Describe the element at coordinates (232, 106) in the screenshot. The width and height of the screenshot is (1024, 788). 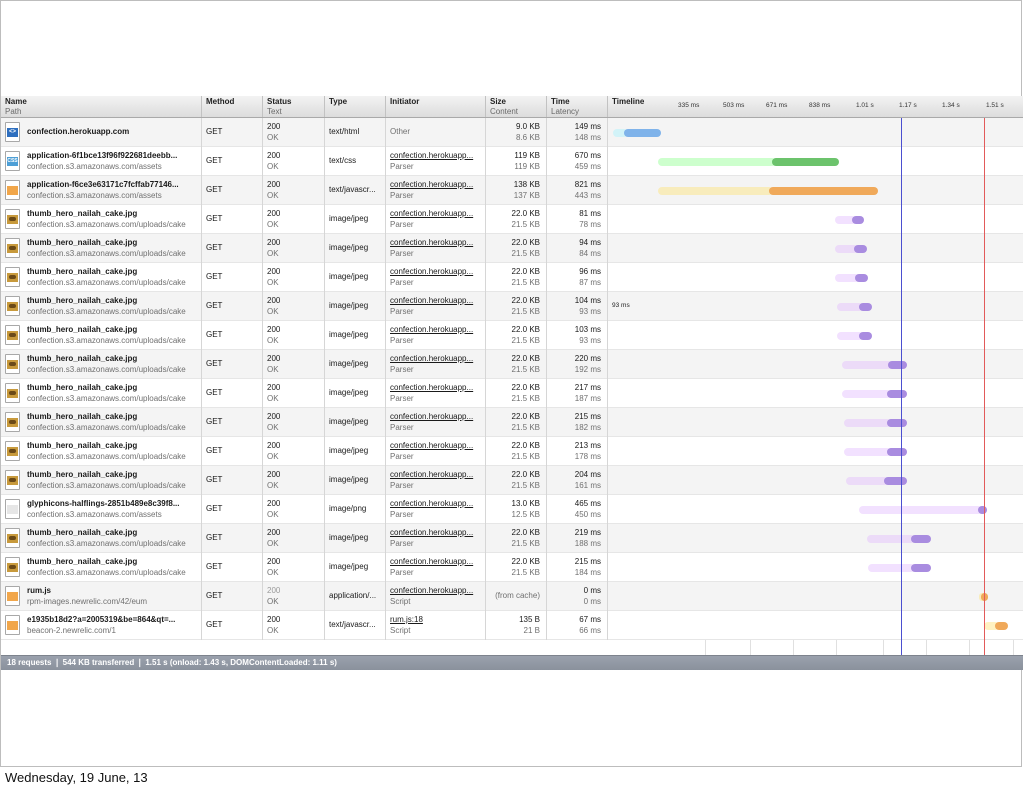
I see `column-method: Method` at that location.